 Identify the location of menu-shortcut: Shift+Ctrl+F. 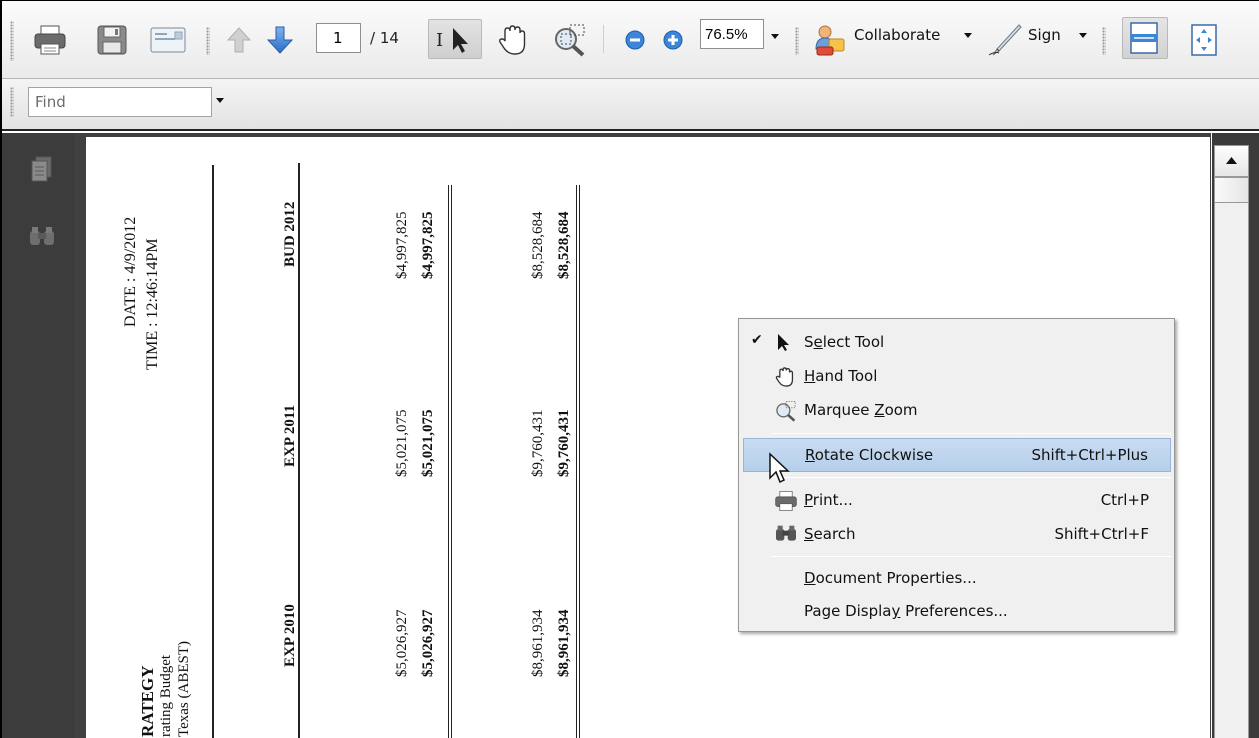
(1101, 534).